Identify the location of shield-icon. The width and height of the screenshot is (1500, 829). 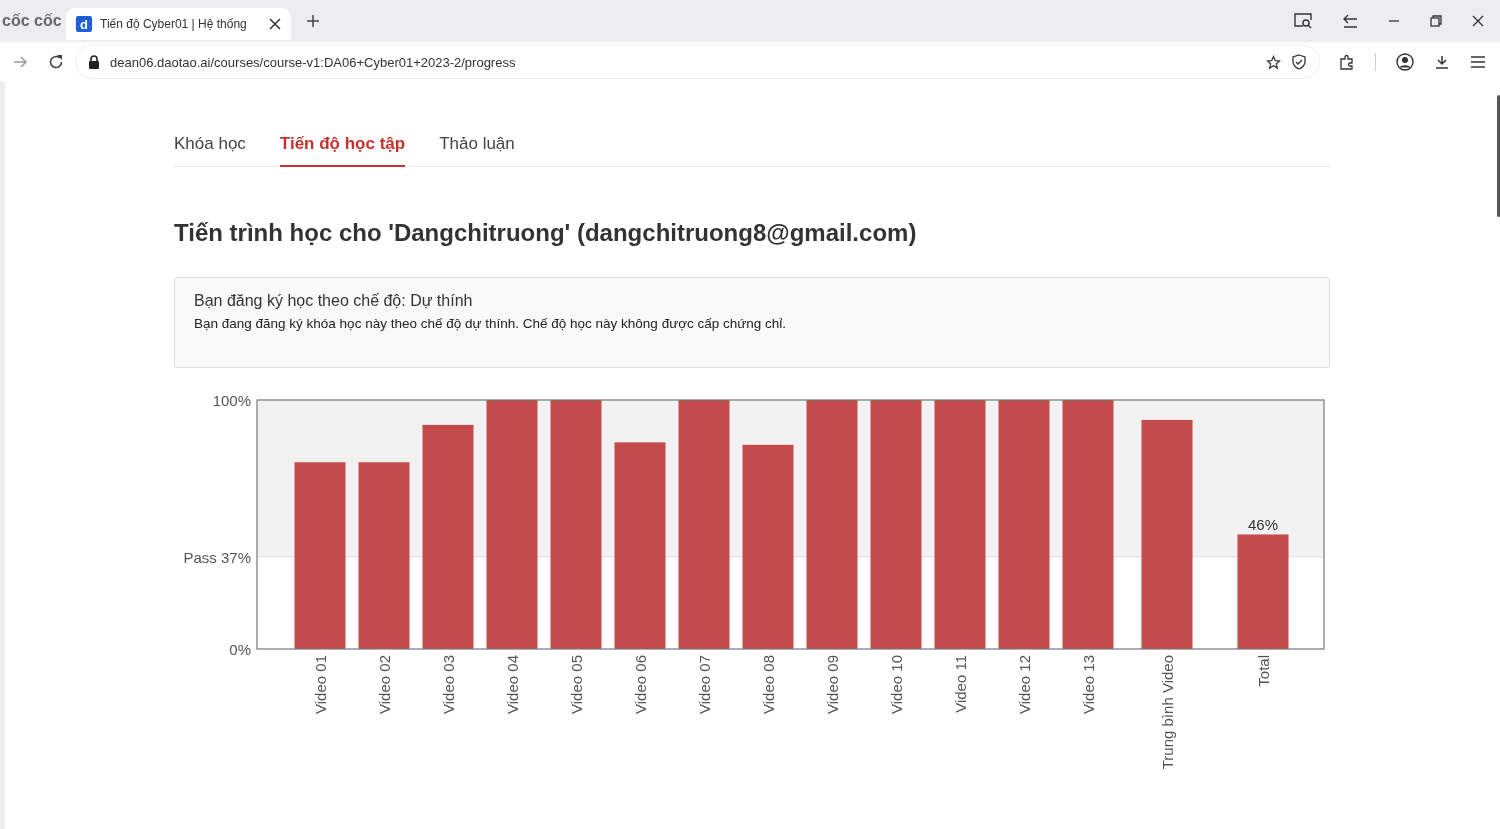
(1299, 62).